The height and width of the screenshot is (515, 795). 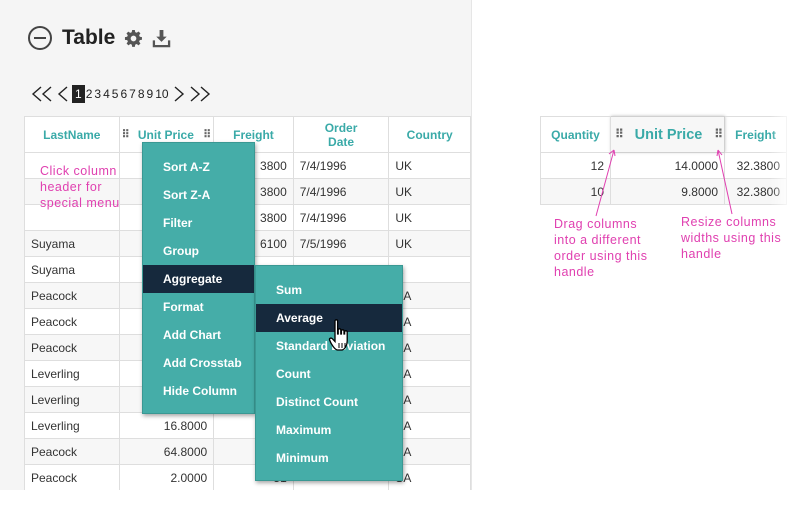 I want to click on drag-arrow, so click(x=605, y=183).